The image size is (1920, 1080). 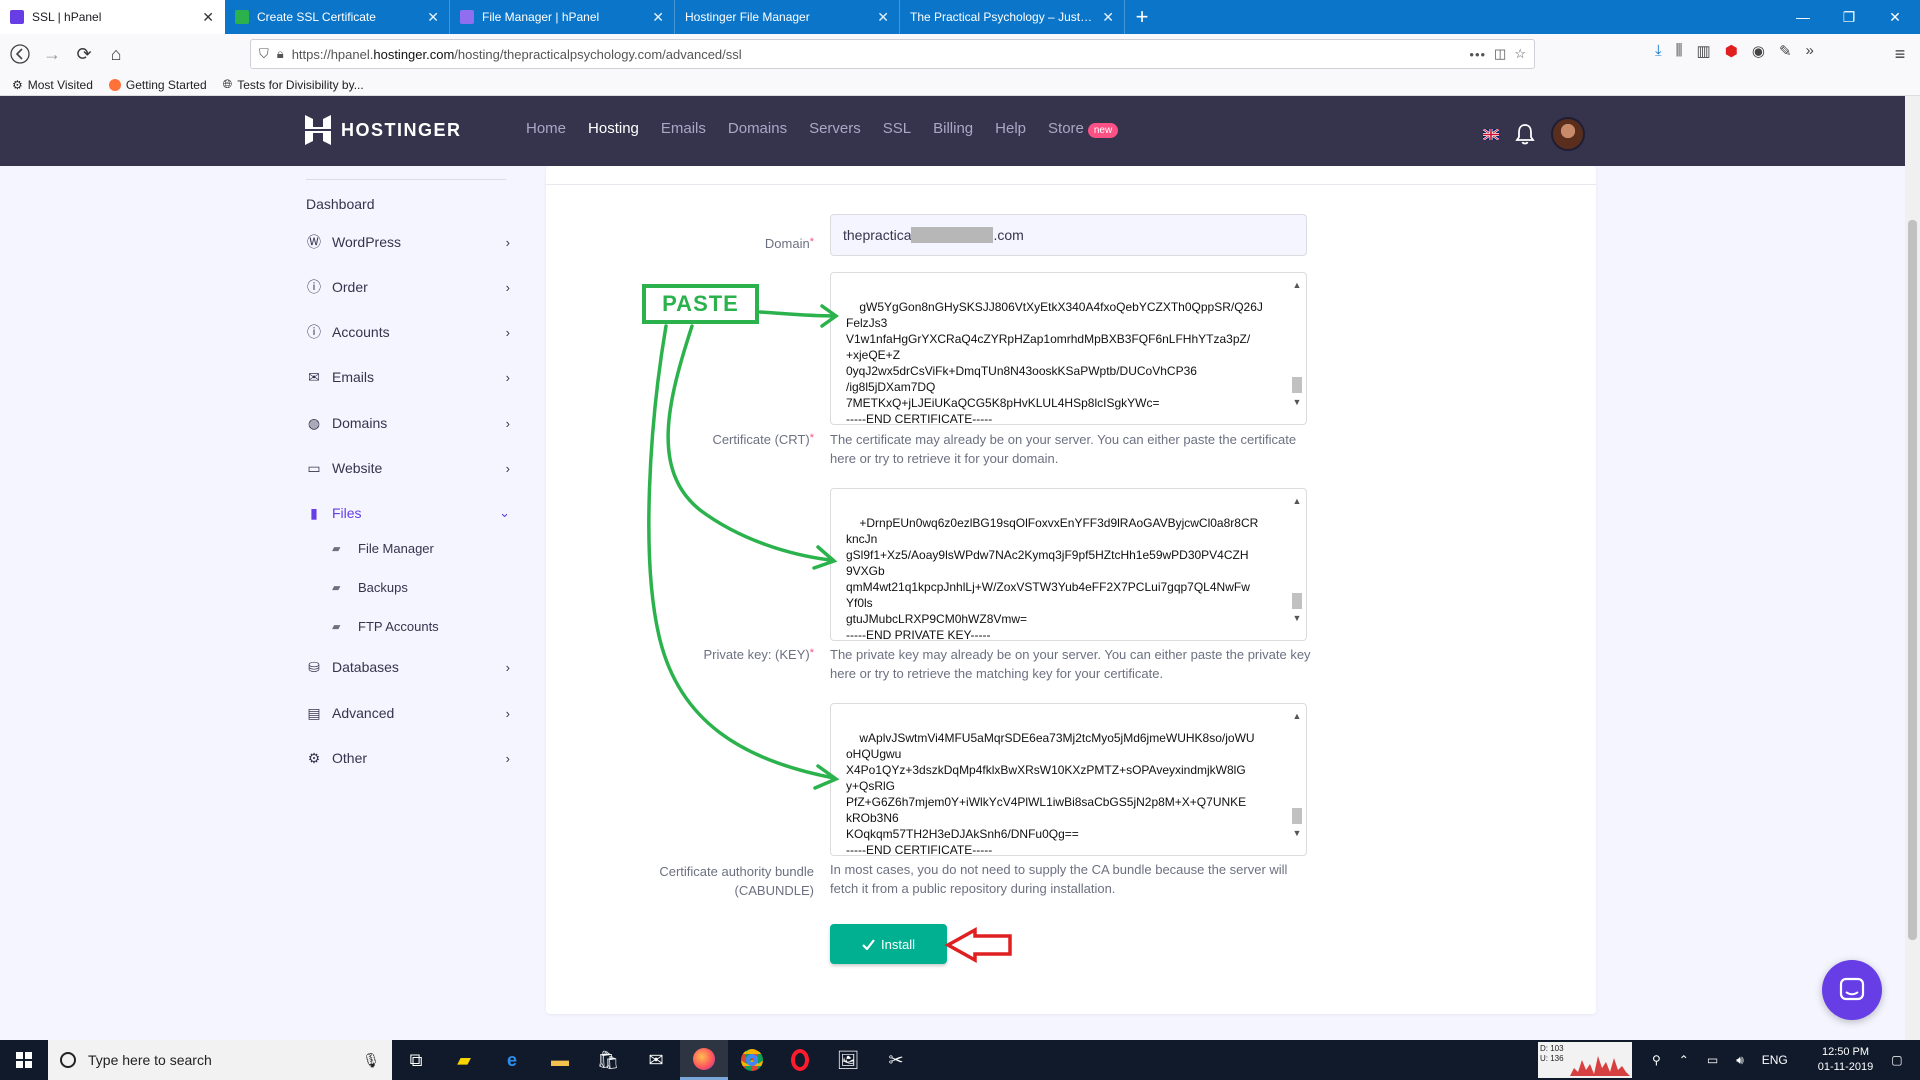 I want to click on tab-file-manager-hpanel: File Manager | hPanel ✕, so click(x=562, y=17).